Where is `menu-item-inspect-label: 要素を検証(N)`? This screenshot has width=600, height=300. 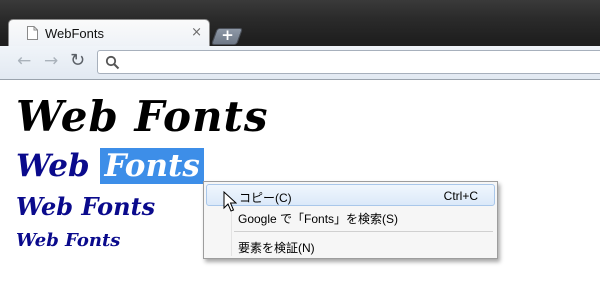
menu-item-inspect-label: 要素を検証(N) is located at coordinates (276, 248).